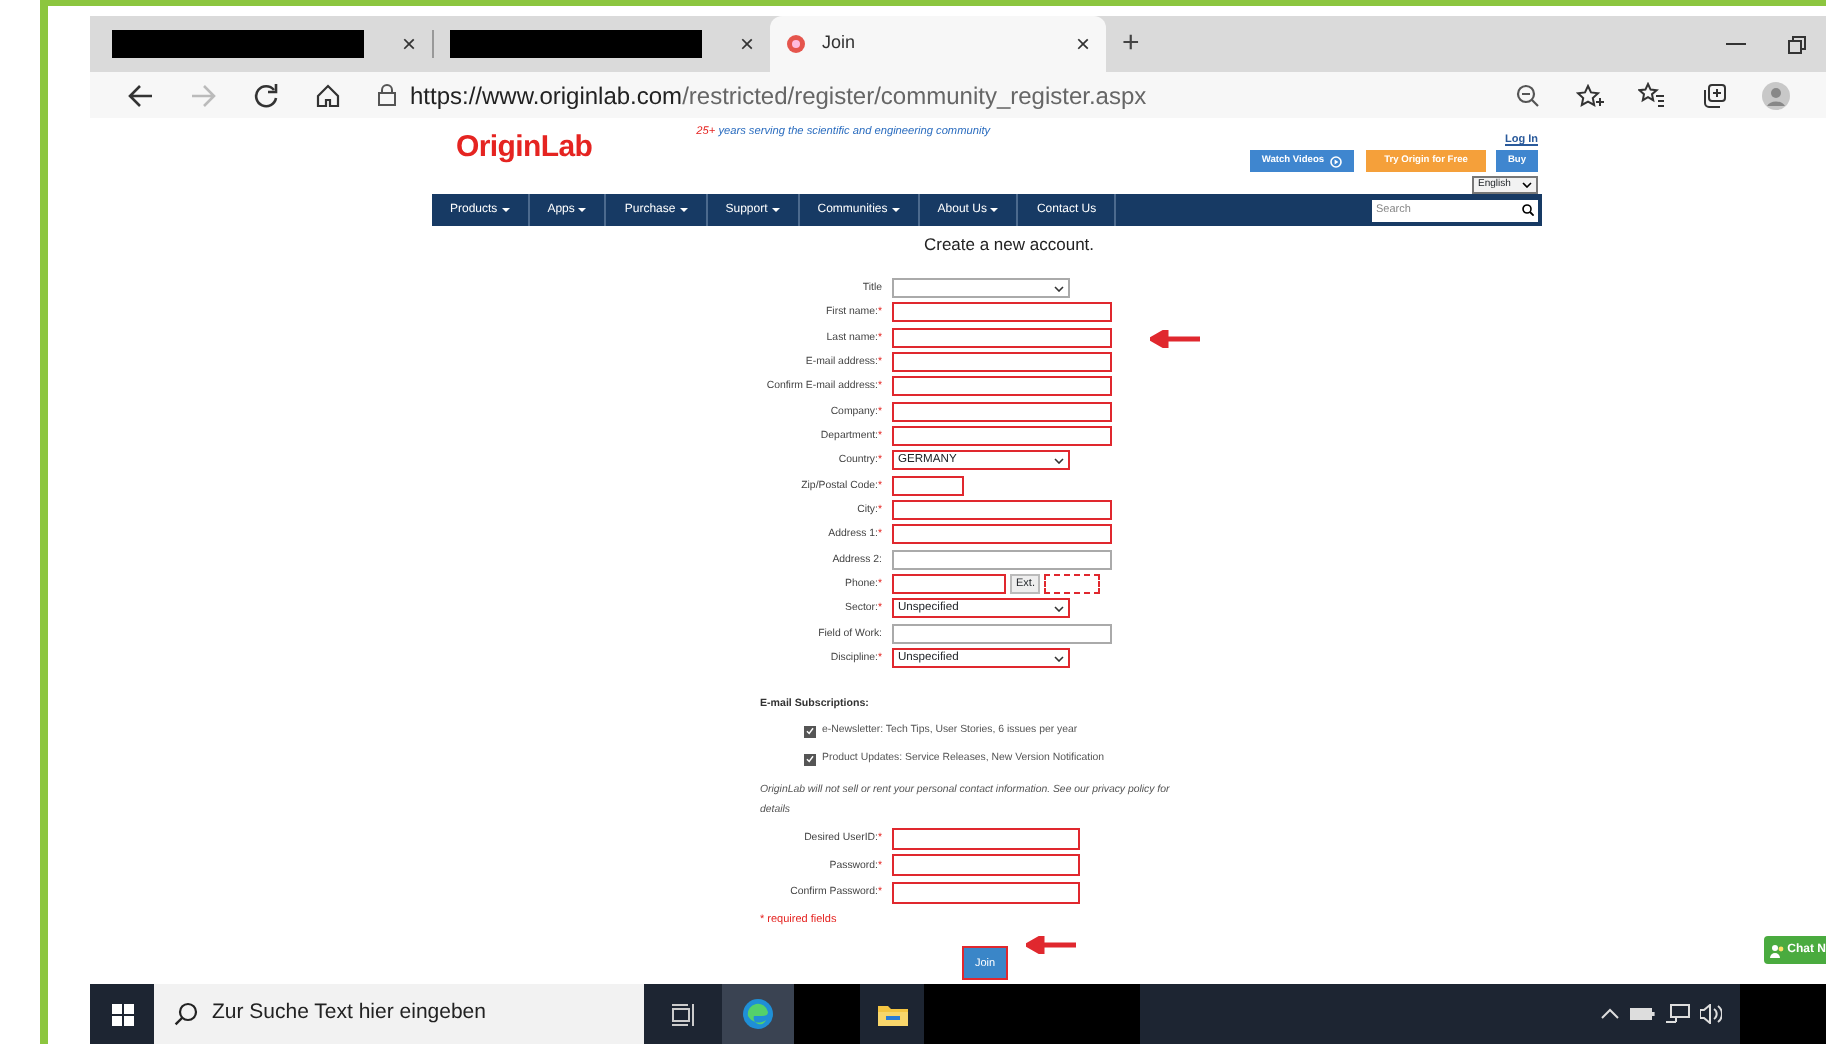 Image resolution: width=1826 pixels, height=1044 pixels. What do you see at coordinates (1651, 95) in the screenshot?
I see `favorites-icon` at bounding box center [1651, 95].